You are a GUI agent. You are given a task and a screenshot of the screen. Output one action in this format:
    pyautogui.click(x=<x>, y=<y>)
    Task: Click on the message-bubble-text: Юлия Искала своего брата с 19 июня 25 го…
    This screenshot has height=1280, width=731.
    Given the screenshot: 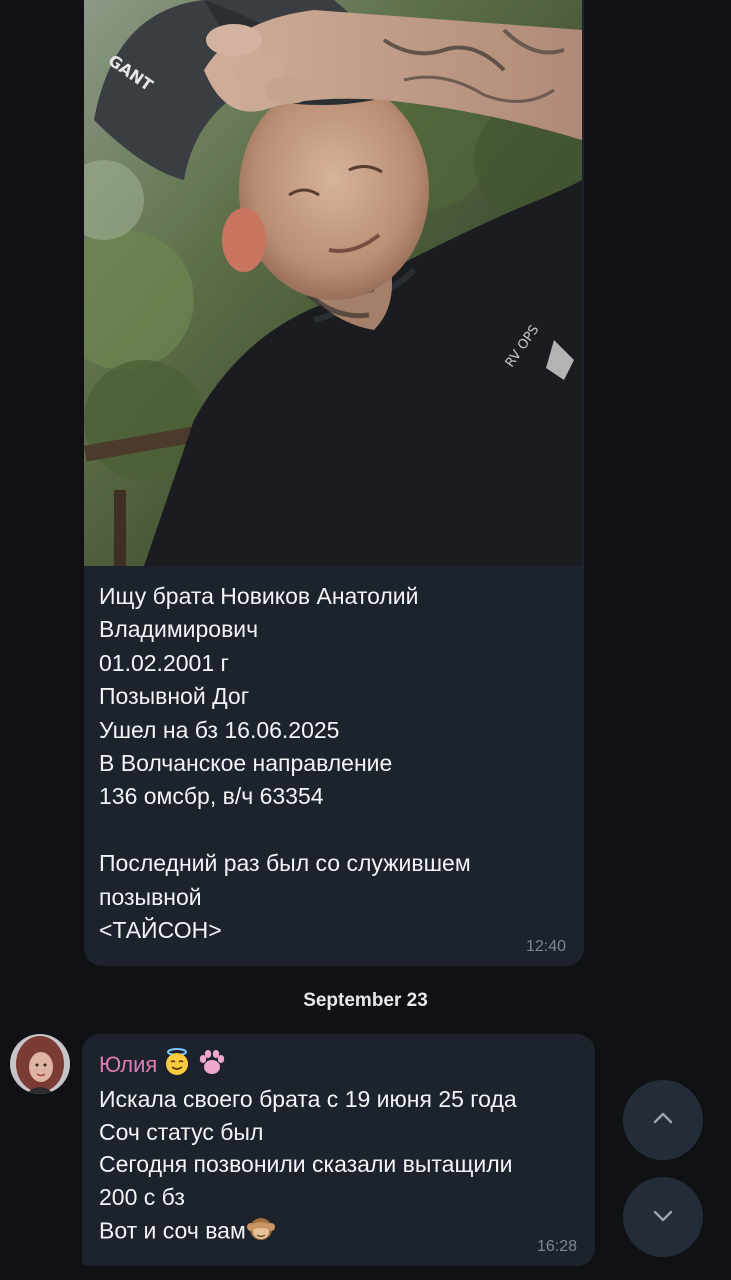 What is the action you would take?
    pyautogui.click(x=338, y=1150)
    